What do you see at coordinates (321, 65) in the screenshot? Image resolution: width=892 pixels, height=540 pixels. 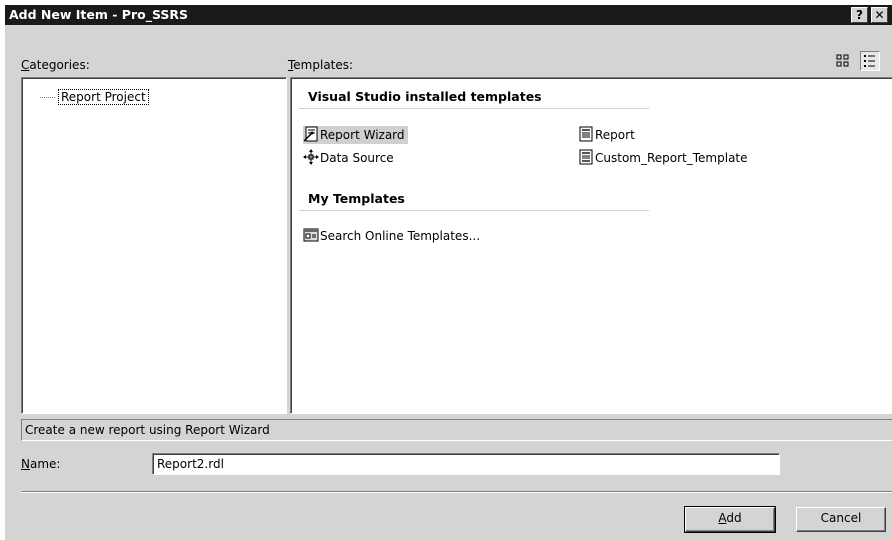 I see `templates-label: Templates:` at bounding box center [321, 65].